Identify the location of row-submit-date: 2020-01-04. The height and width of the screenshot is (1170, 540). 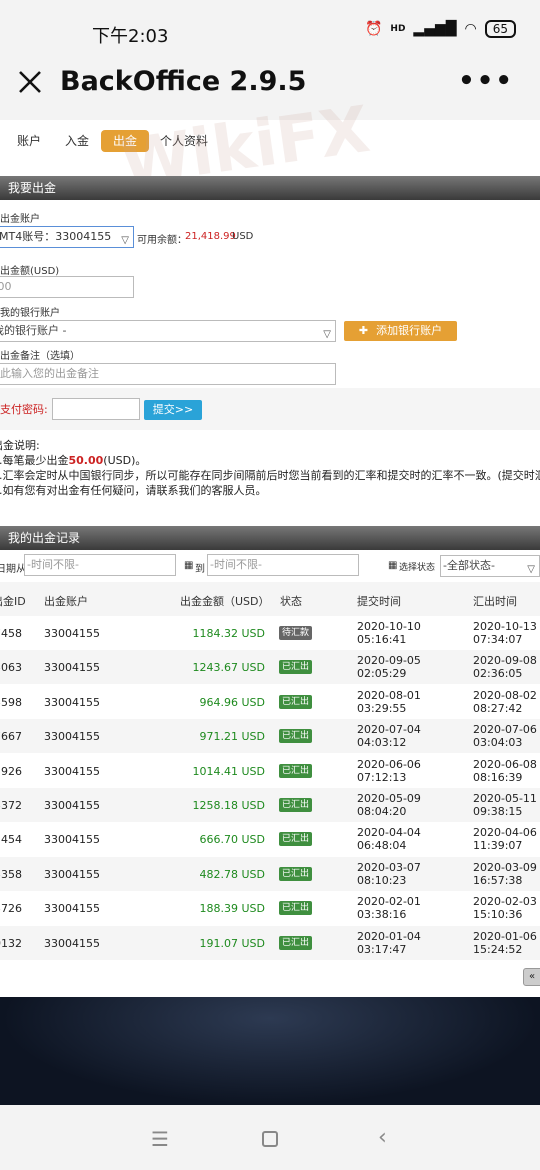
(389, 936).